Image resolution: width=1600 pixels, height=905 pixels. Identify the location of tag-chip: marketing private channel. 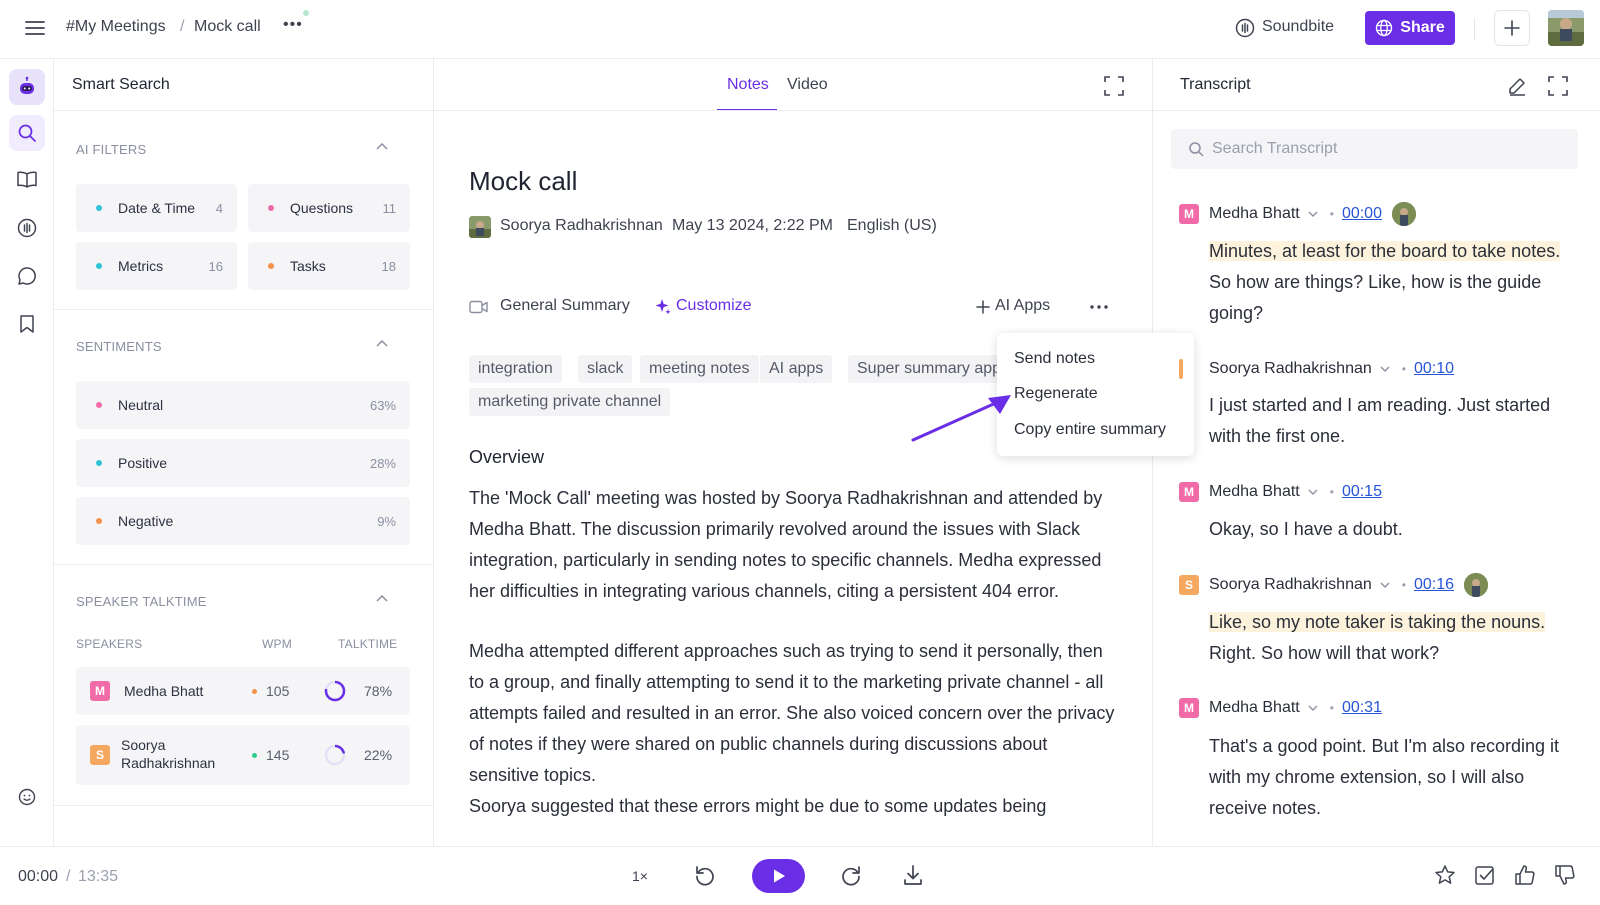
(570, 402).